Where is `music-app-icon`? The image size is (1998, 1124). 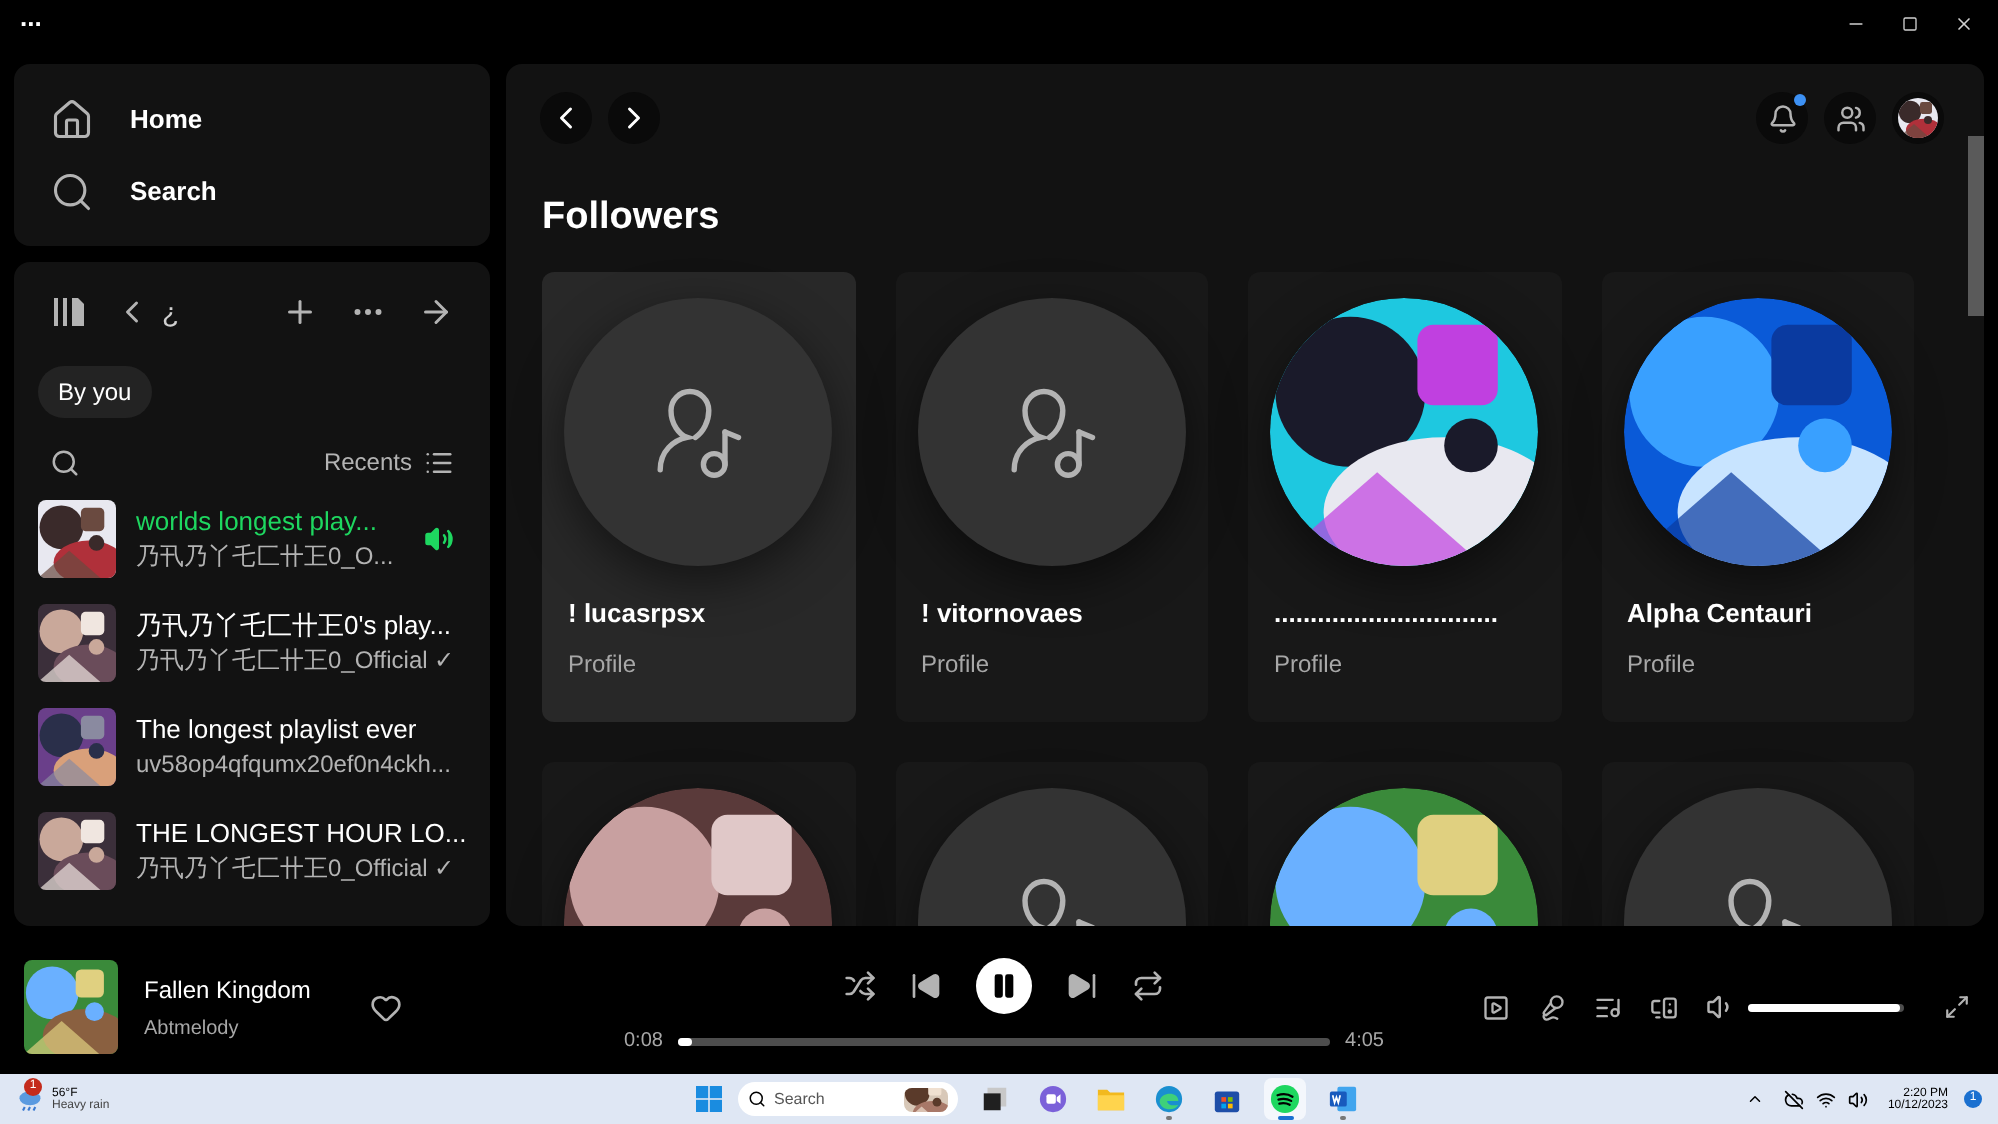
music-app-icon is located at coordinates (1285, 1099).